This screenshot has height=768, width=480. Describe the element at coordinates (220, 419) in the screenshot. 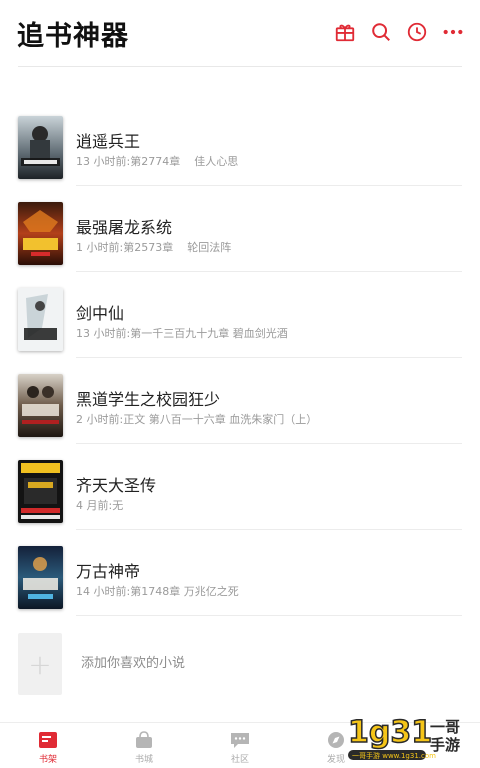

I see `latest-chapter: 正文 第八百一十六章 血洗朱家门（上）` at that location.